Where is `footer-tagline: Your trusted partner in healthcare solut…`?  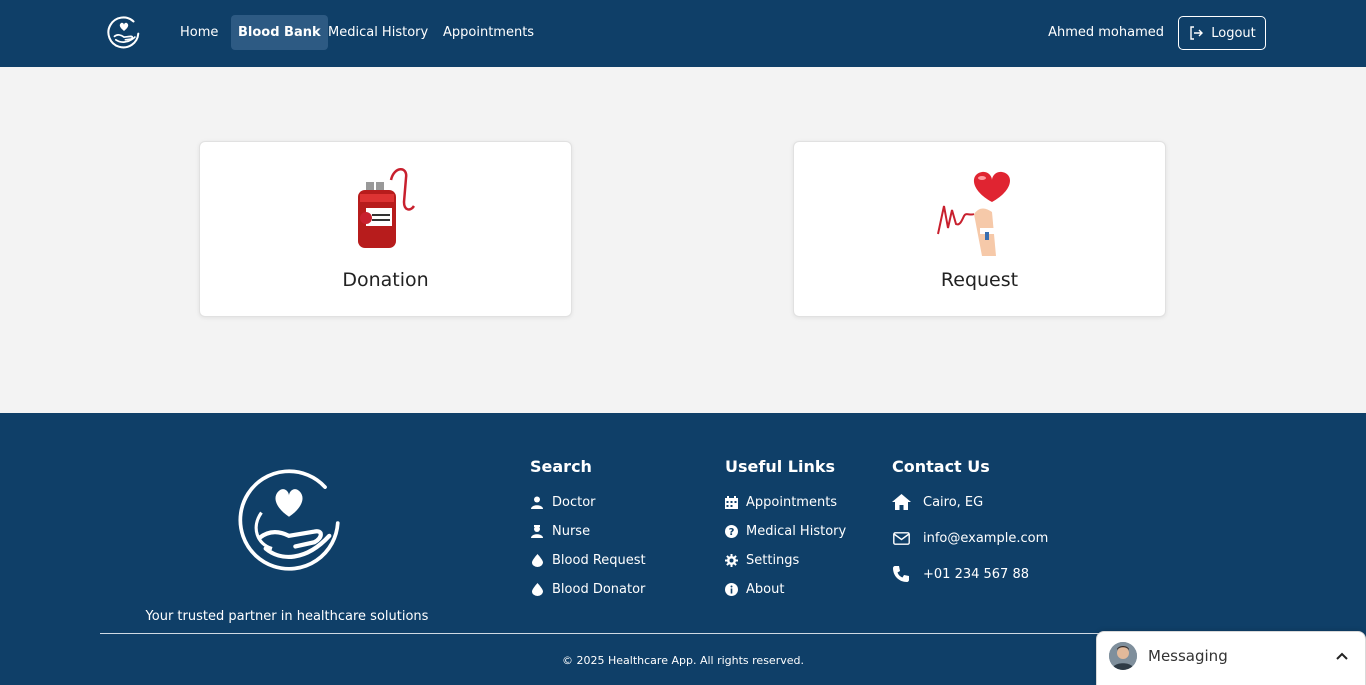 footer-tagline: Your trusted partner in healthcare solut… is located at coordinates (287, 616).